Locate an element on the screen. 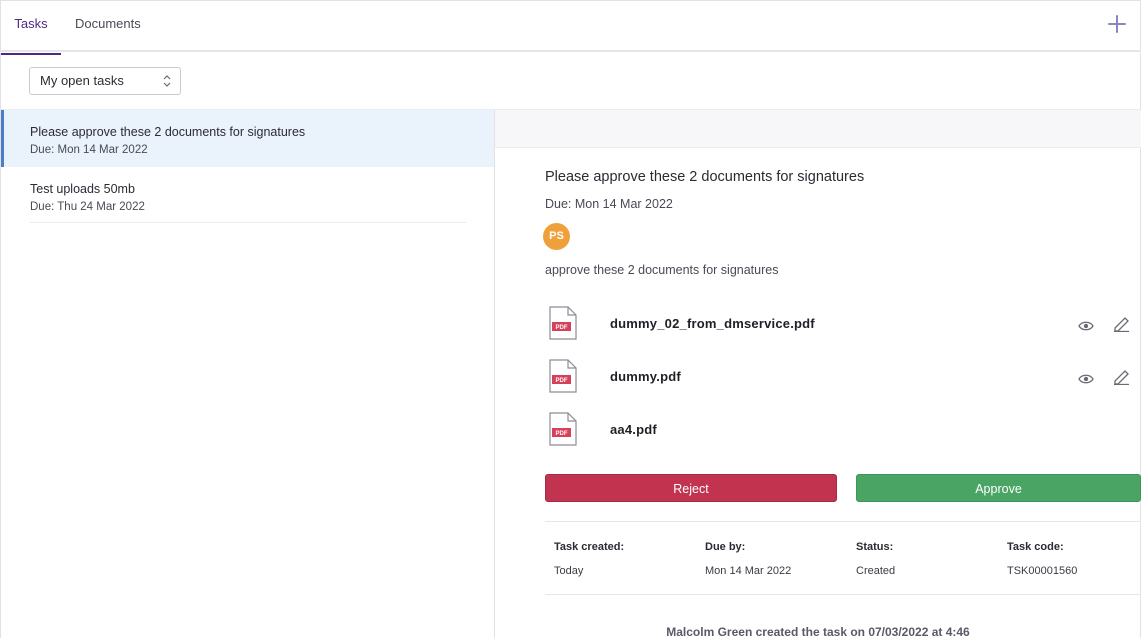  task-filter-select: My open tasks is located at coordinates (105, 81).